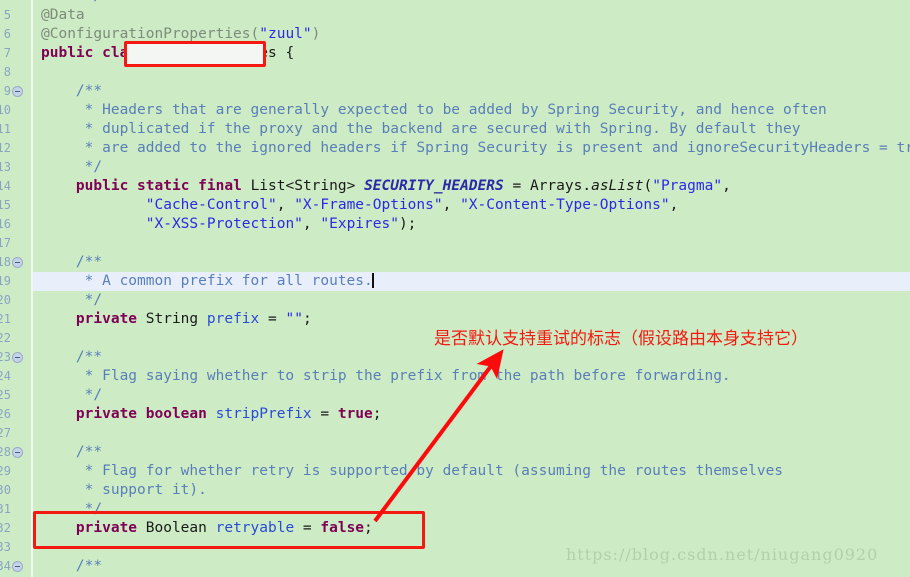  What do you see at coordinates (16, 509) in the screenshot?
I see `gutter-line: 31` at bounding box center [16, 509].